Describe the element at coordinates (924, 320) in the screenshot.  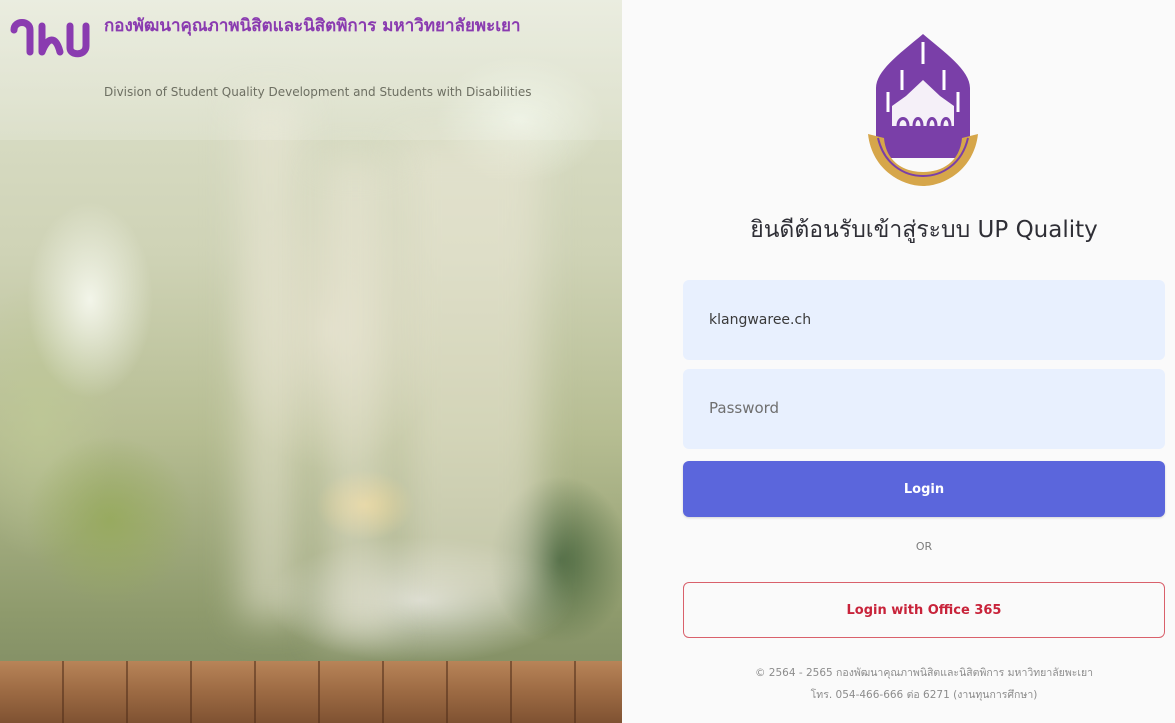
I see `username-input` at that location.